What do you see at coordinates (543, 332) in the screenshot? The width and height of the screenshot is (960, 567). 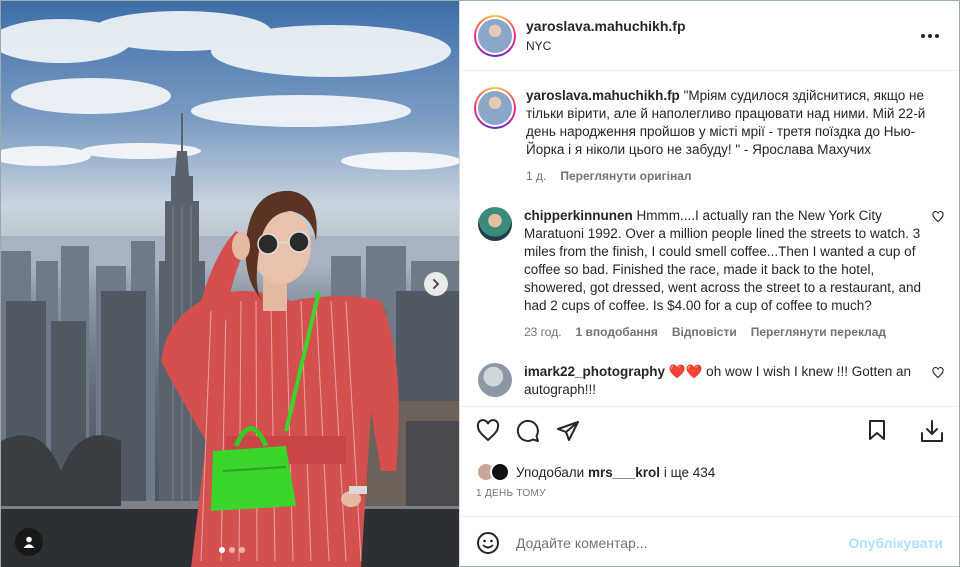 I see `comment-age: 23 год.` at bounding box center [543, 332].